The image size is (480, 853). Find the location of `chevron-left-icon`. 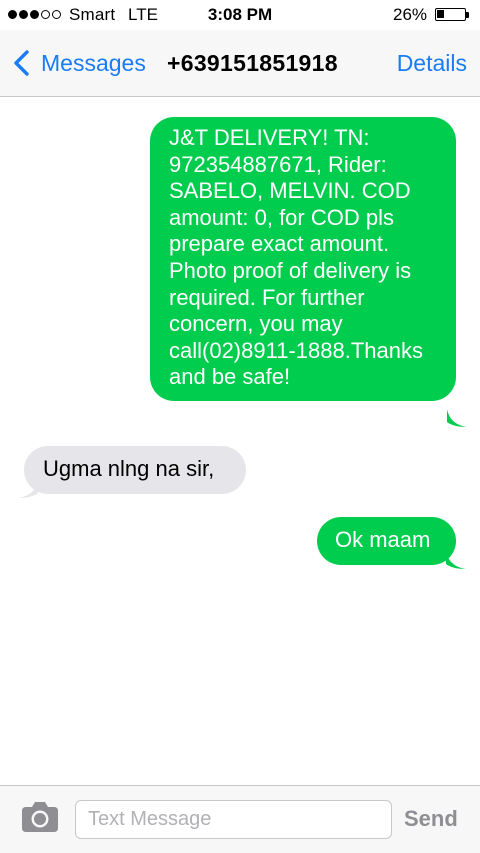

chevron-left-icon is located at coordinates (21, 63).